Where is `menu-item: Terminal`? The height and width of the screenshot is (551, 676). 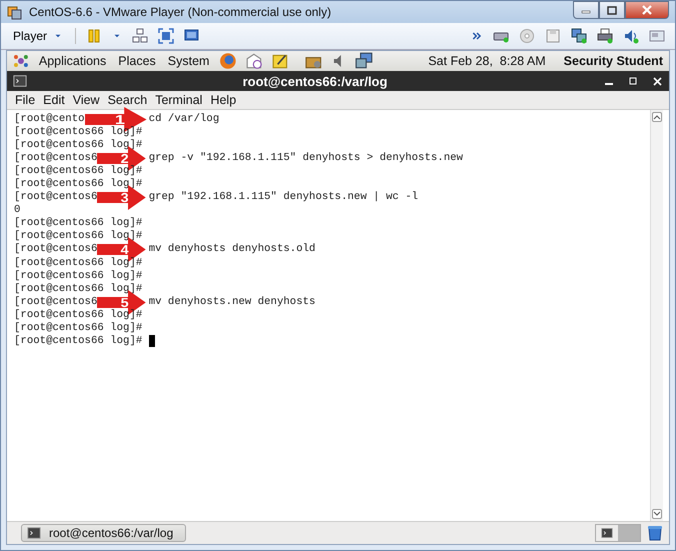 menu-item: Terminal is located at coordinates (178, 100).